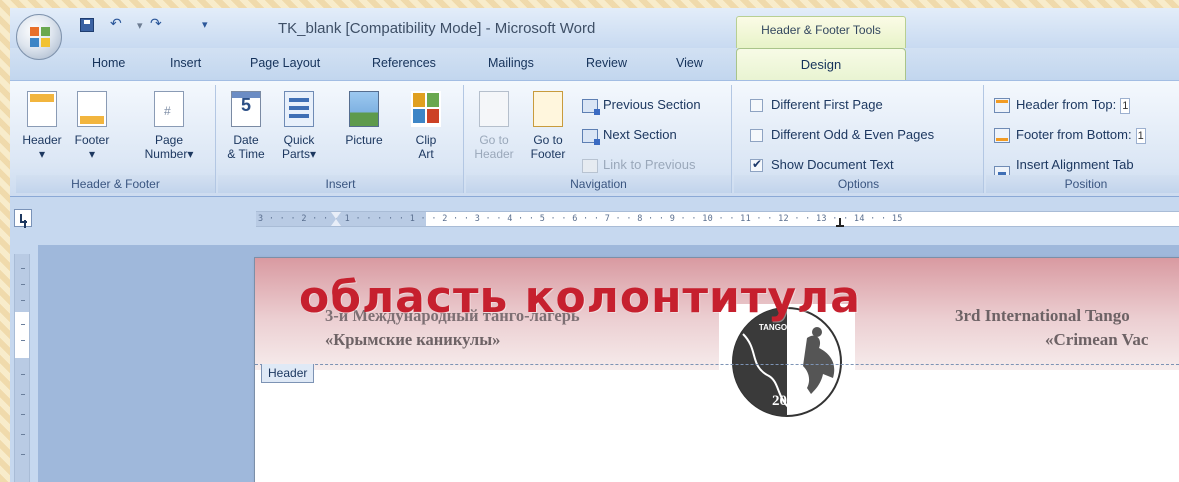  I want to click on next-section-button: Next Section, so click(629, 136).